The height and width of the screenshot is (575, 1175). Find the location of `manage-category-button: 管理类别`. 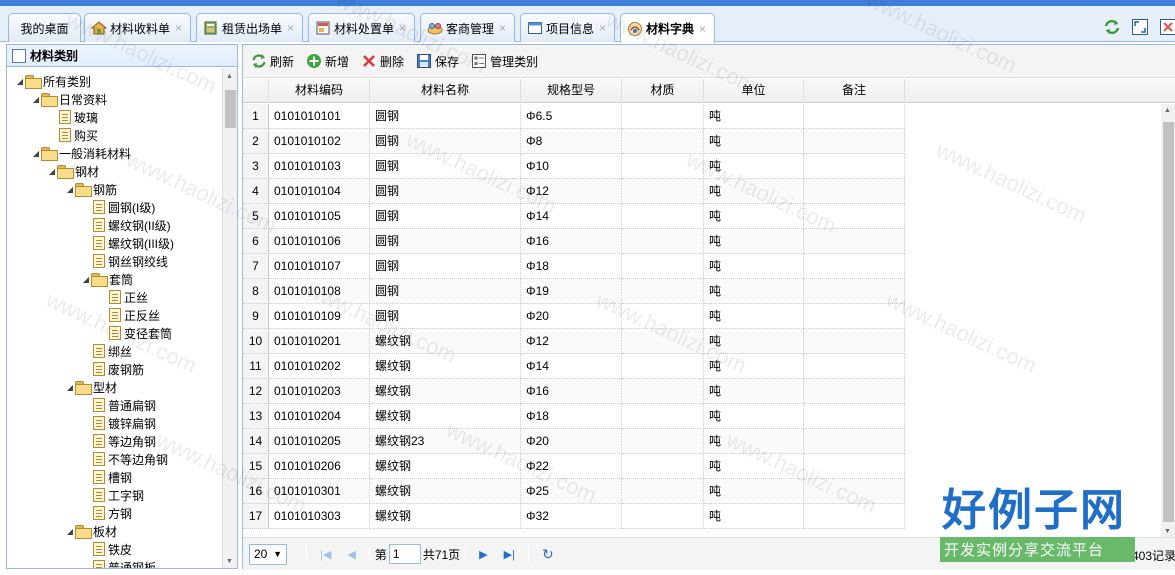

manage-category-button: 管理类别 is located at coordinates (504, 61).